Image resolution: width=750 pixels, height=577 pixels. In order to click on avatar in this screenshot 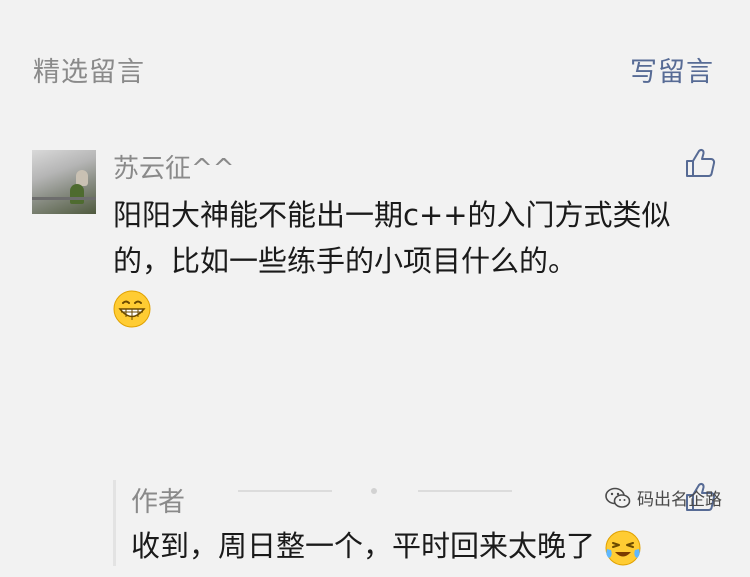, I will do `click(64, 182)`.